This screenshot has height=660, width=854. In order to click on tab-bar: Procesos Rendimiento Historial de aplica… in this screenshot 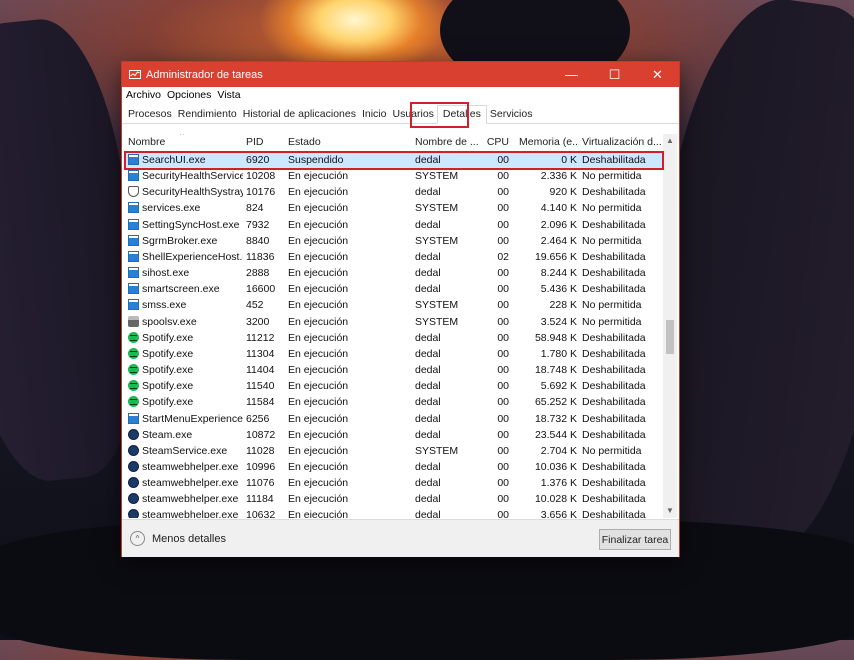, I will do `click(400, 113)`.